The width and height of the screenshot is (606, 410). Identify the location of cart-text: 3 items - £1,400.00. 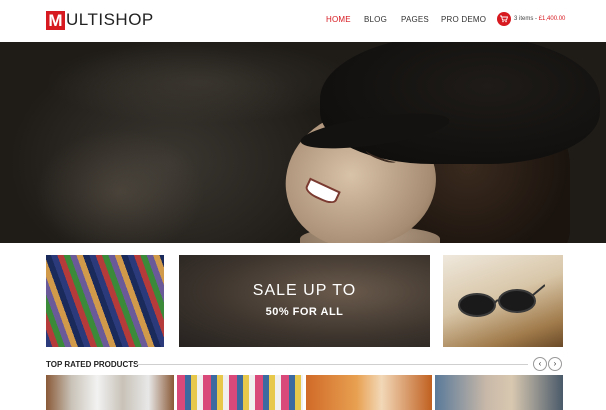
(539, 19).